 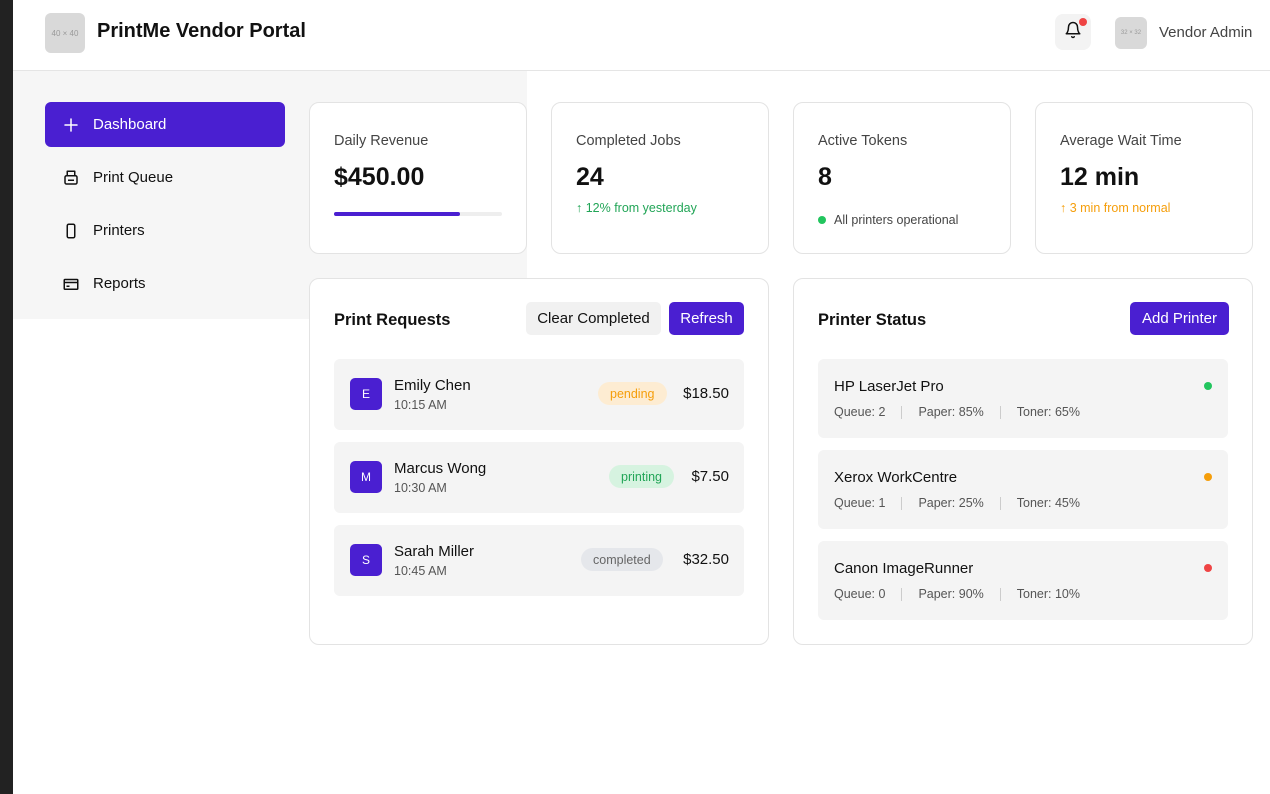 What do you see at coordinates (71, 284) in the screenshot?
I see `card-icon` at bounding box center [71, 284].